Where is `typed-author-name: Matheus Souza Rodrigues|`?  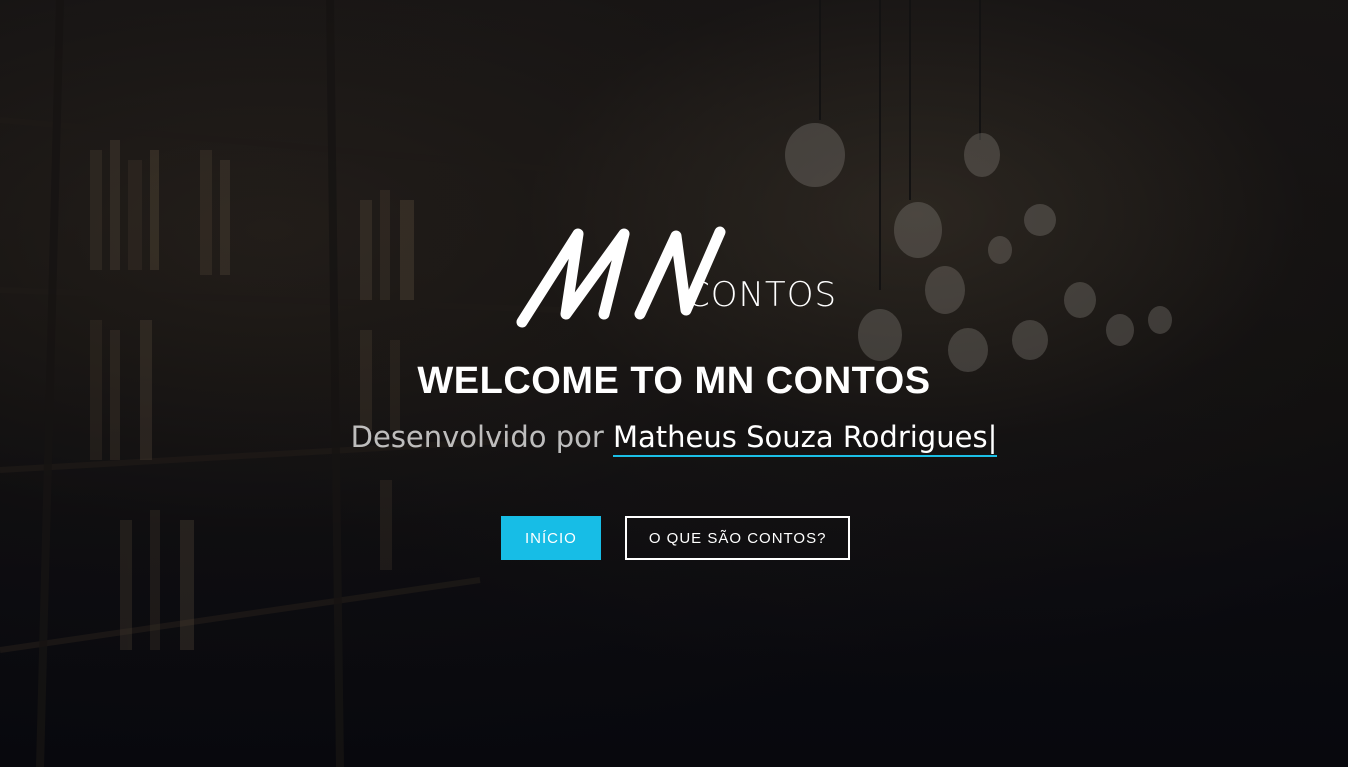 typed-author-name: Matheus Souza Rodrigues| is located at coordinates (805, 438).